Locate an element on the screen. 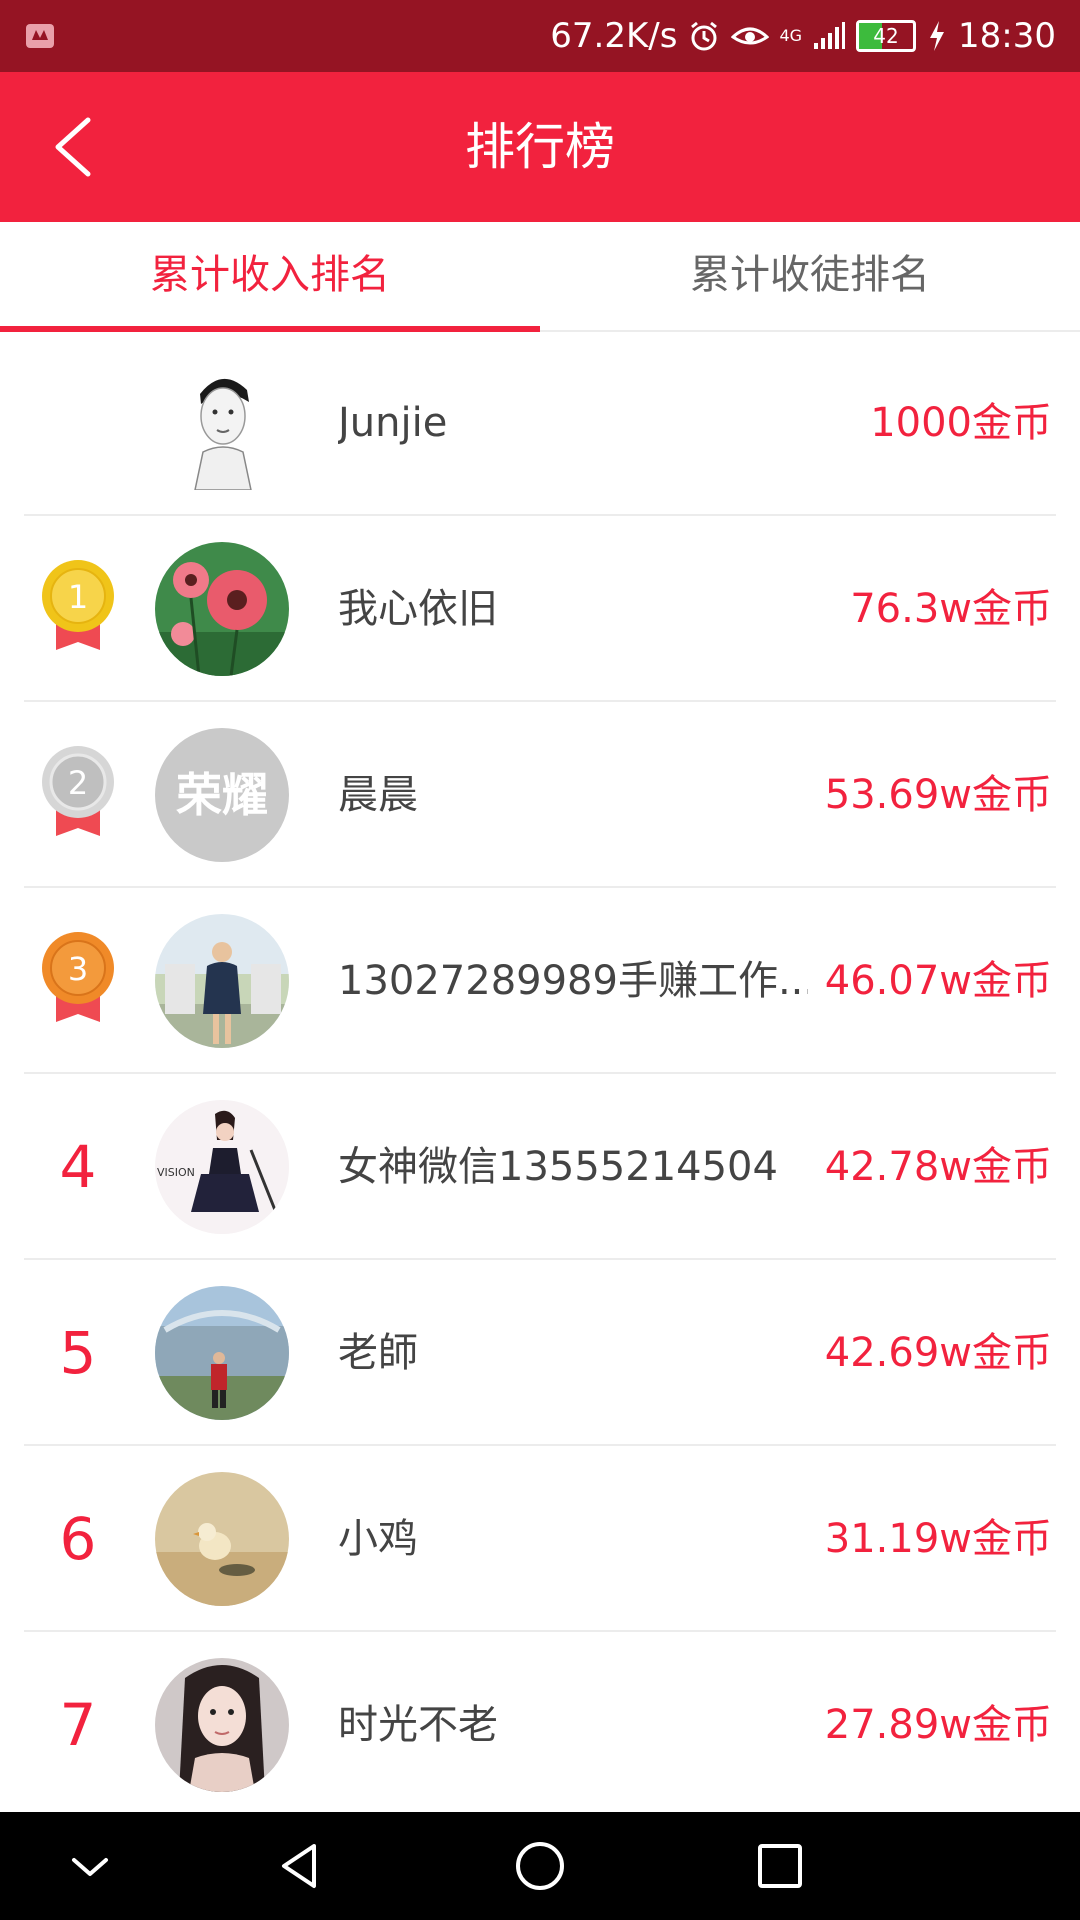 This screenshot has height=1920, width=1080. status-right: 67.2K/s 4G 42 18:30 is located at coordinates (803, 36).